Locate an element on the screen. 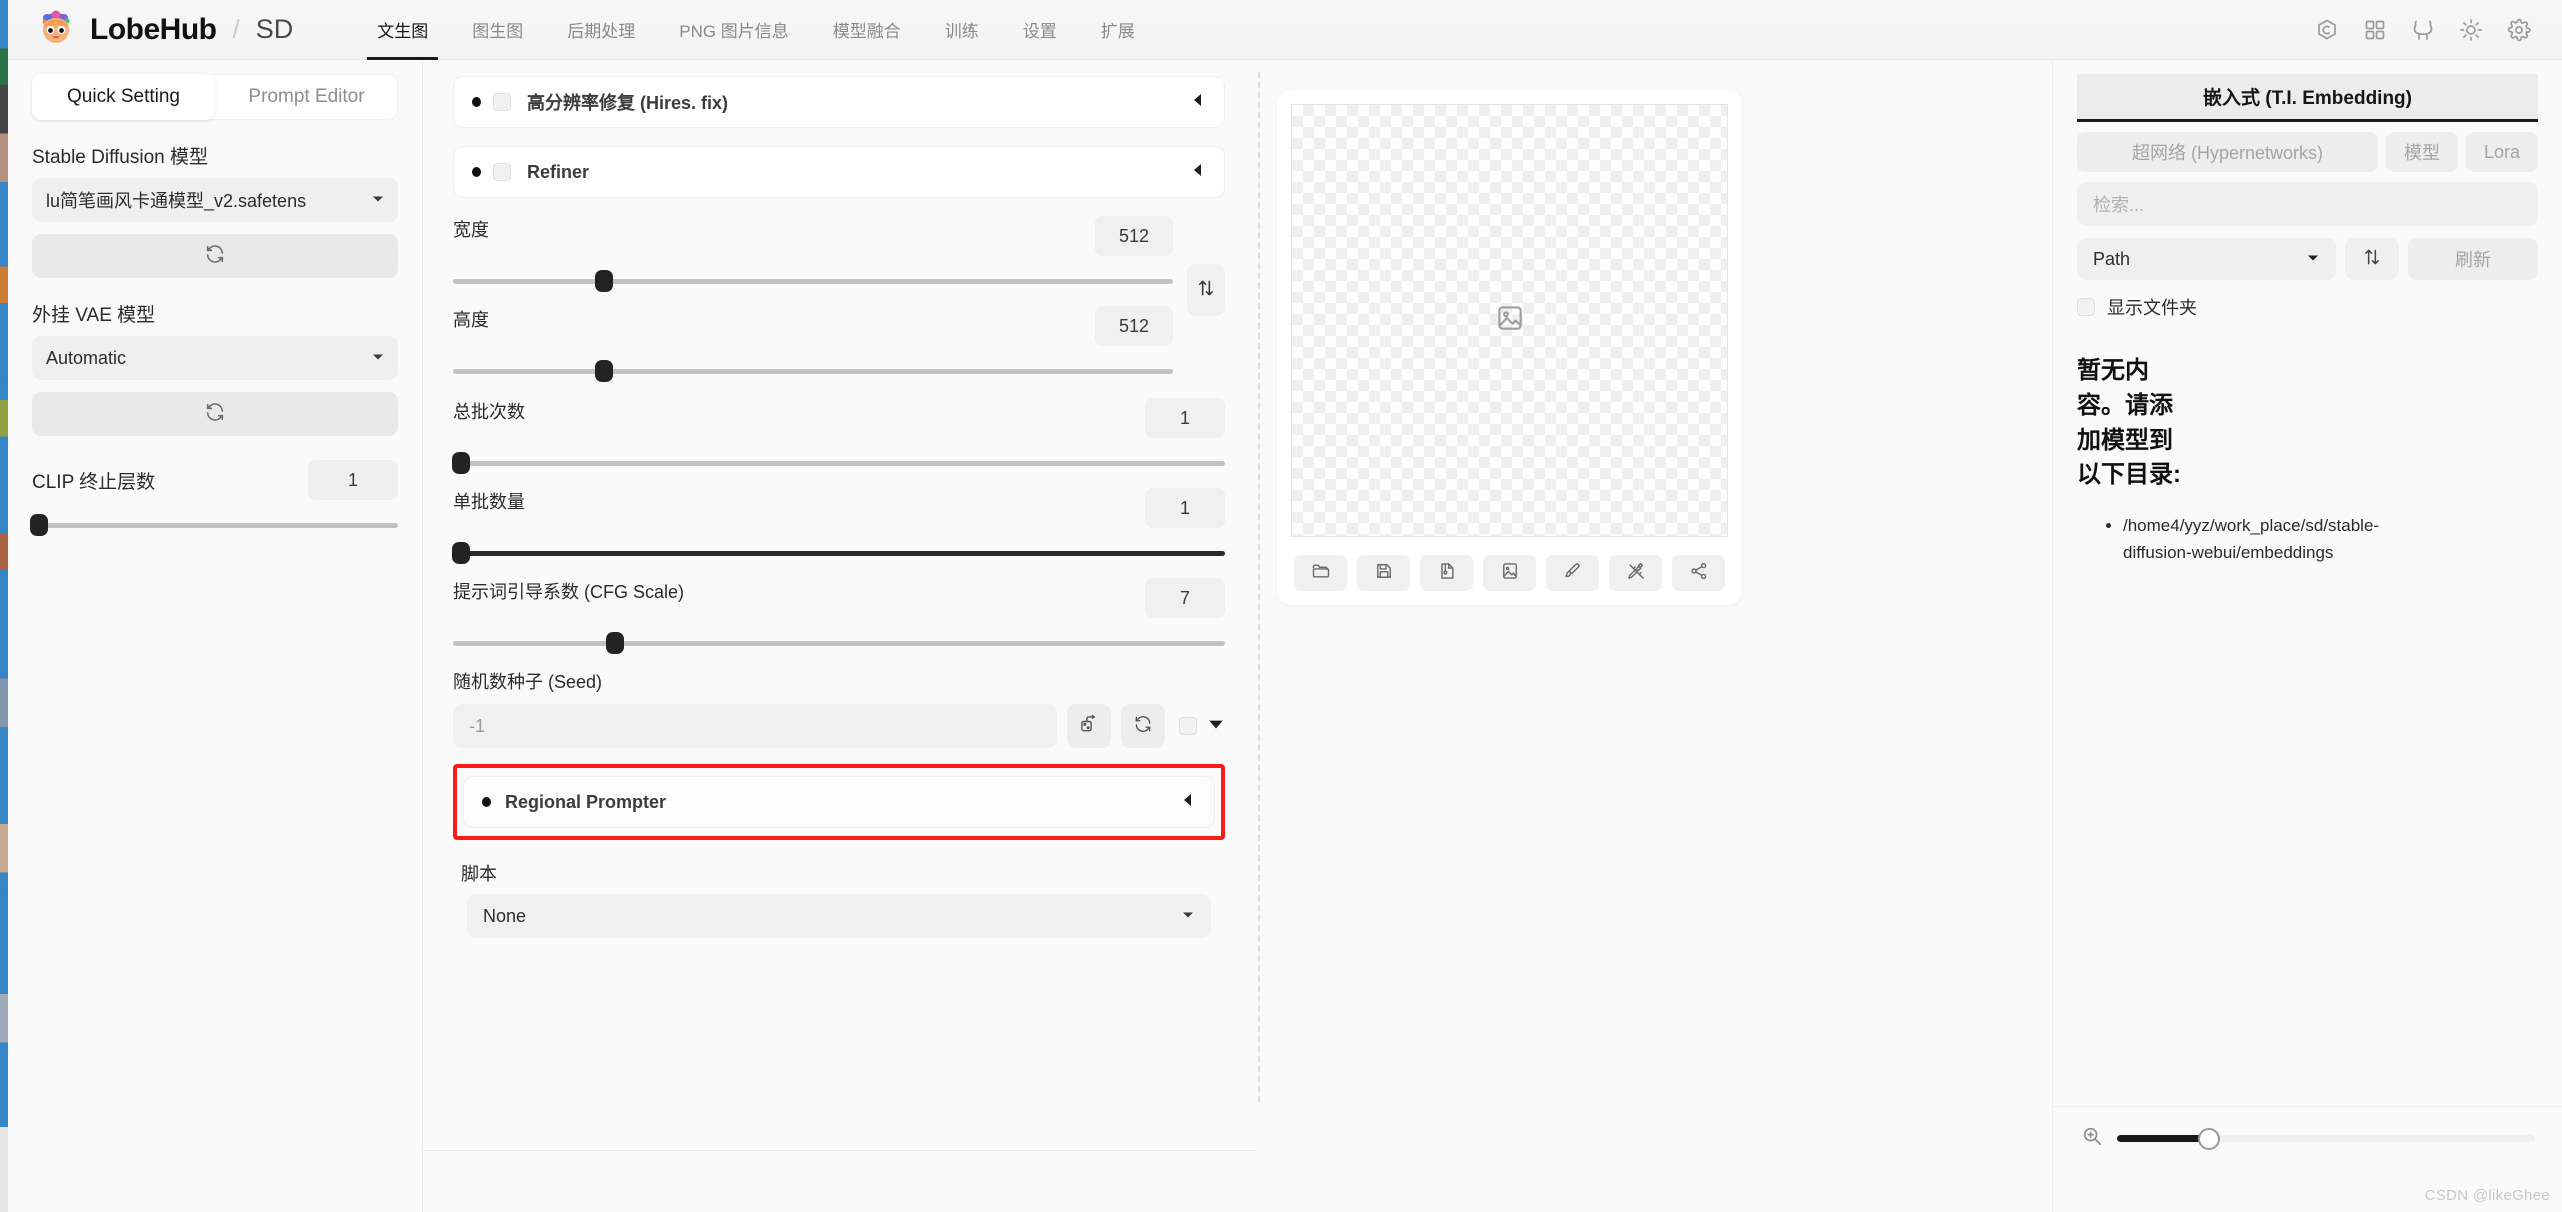 The width and height of the screenshot is (2562, 1212). tab-label: 模型 is located at coordinates (2421, 153).